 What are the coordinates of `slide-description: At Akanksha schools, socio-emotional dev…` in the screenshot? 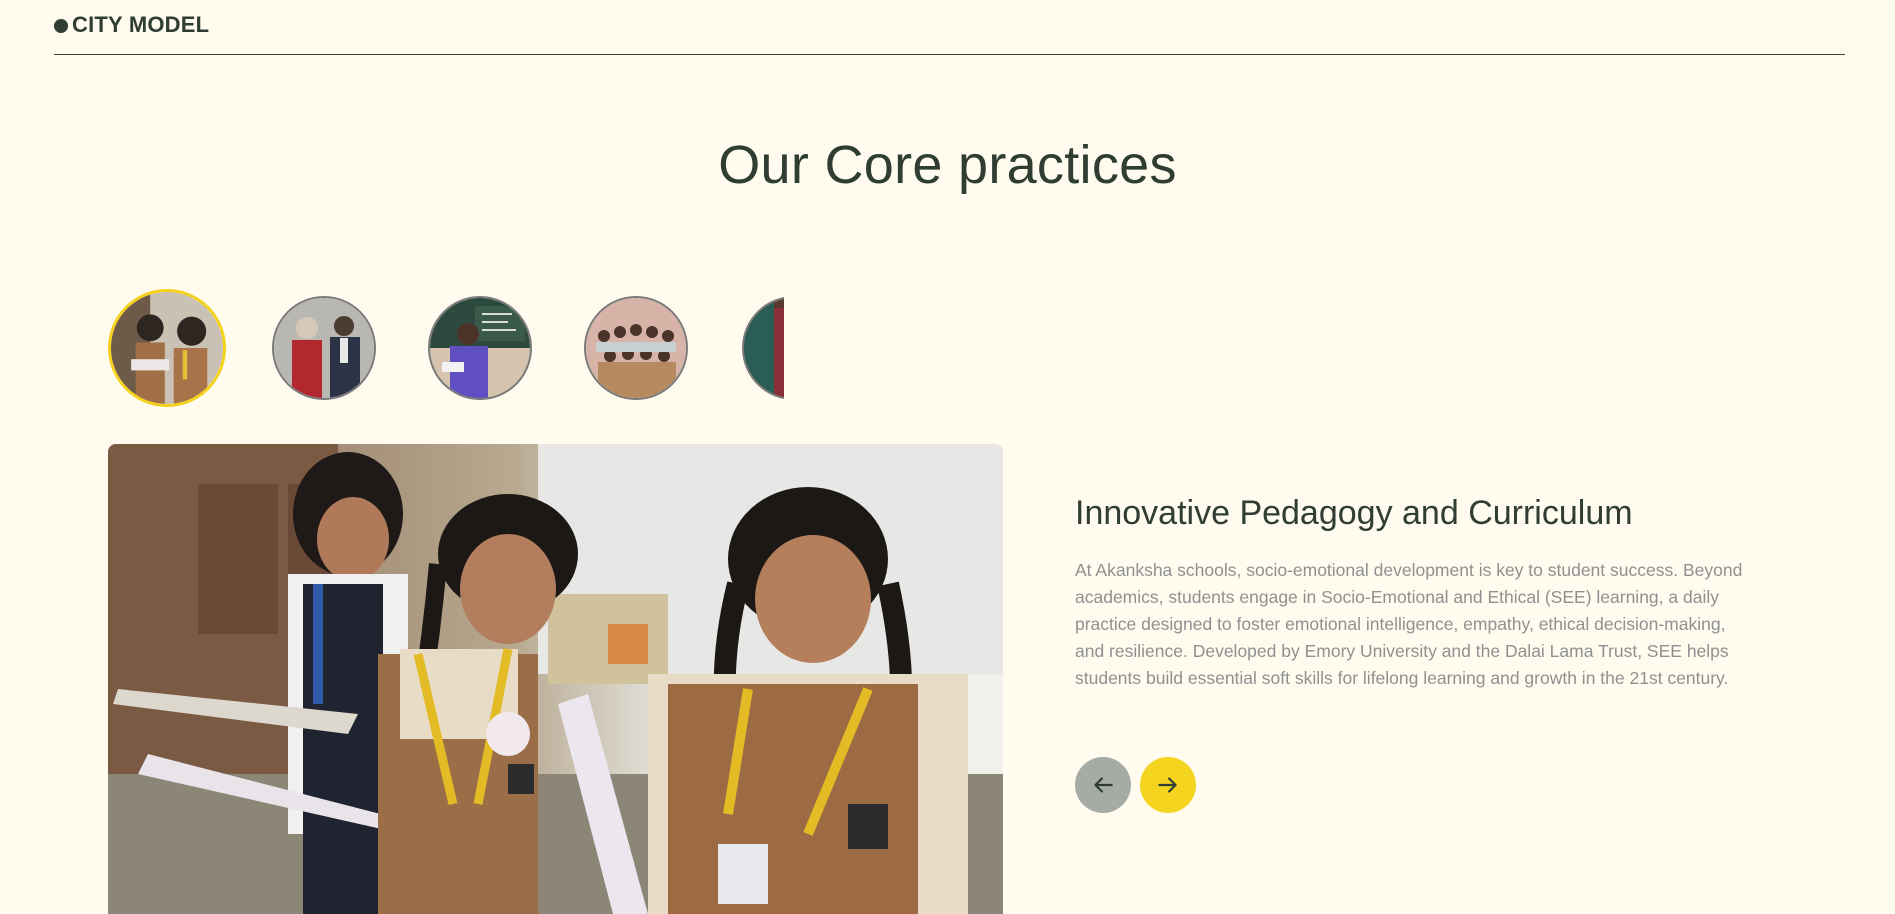 It's located at (1409, 624).